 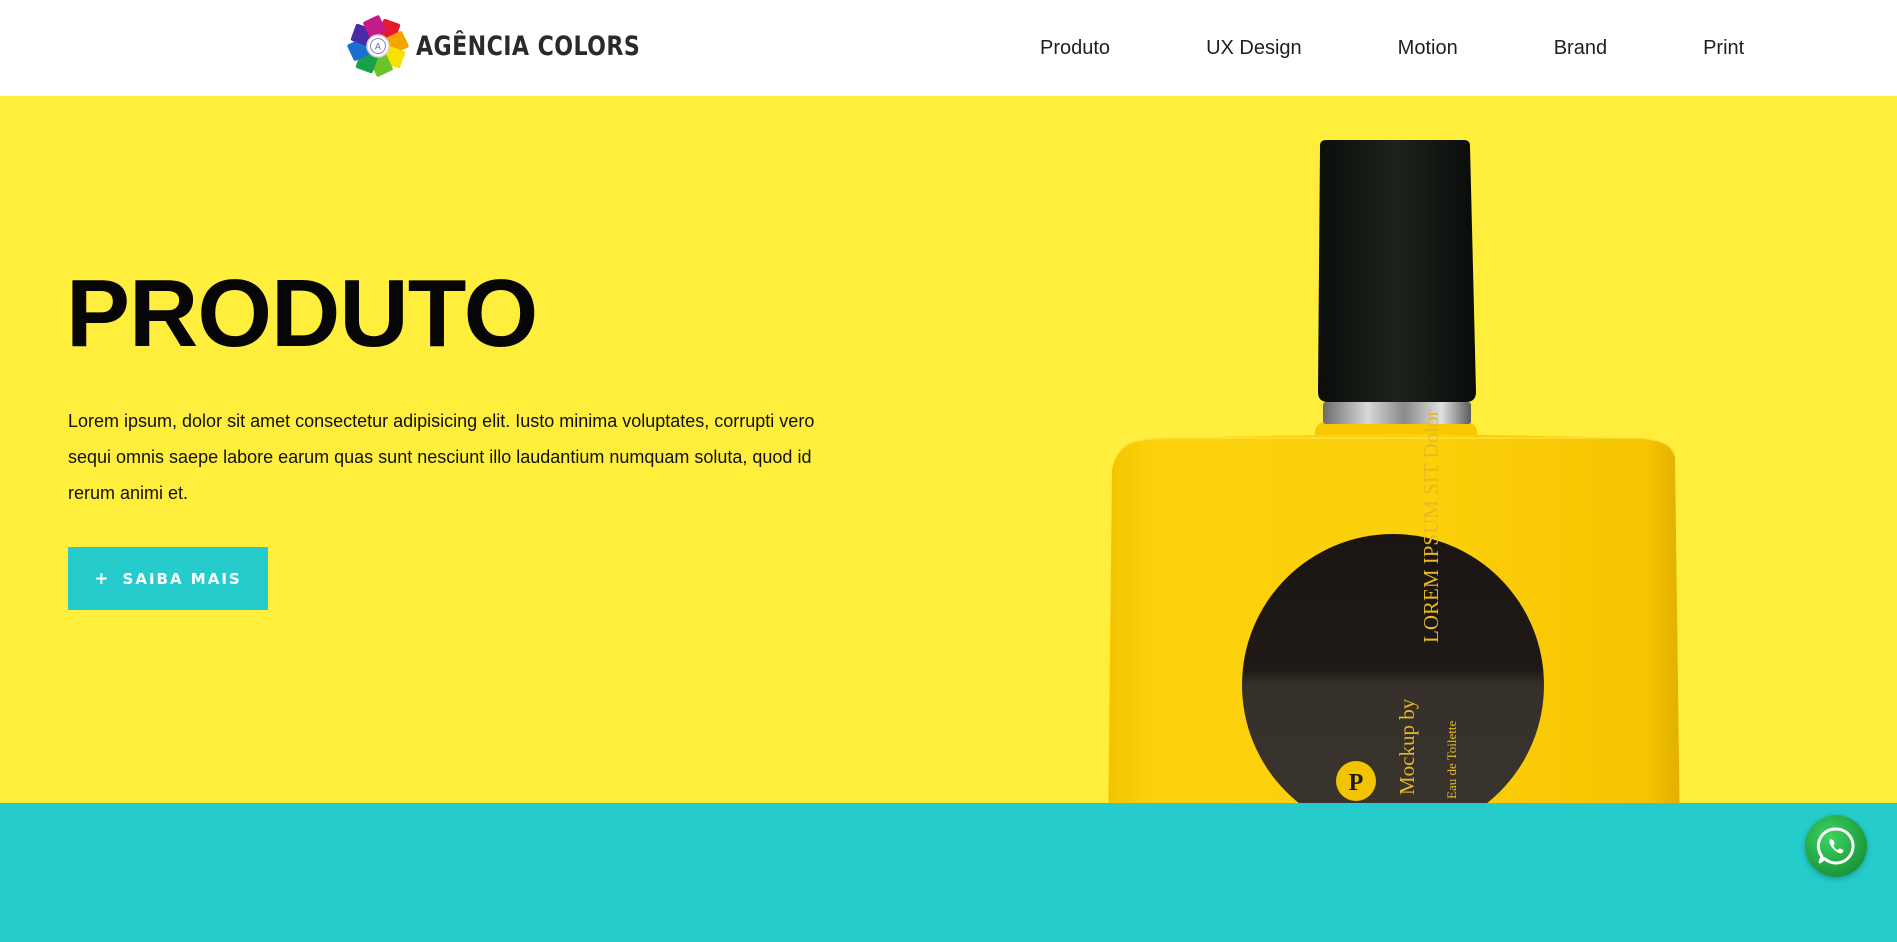 I want to click on label-badge-text: P, so click(x=1356, y=783).